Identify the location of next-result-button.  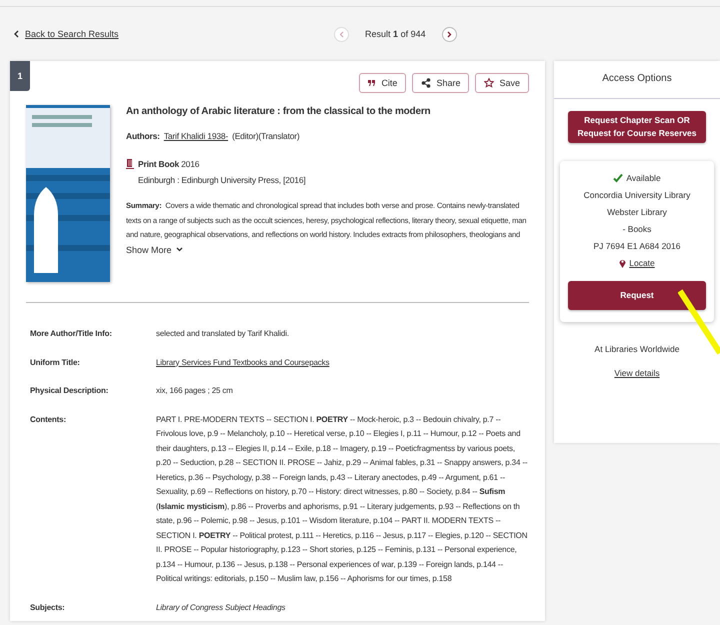
(449, 34).